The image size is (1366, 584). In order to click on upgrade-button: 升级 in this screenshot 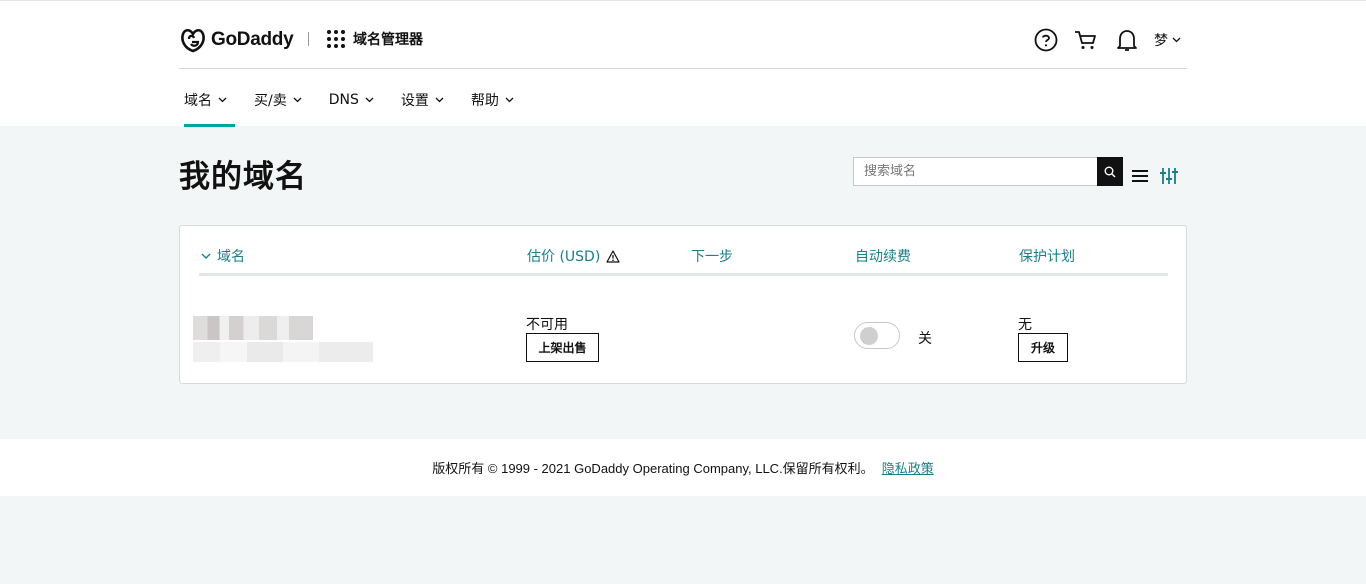, I will do `click(1043, 347)`.